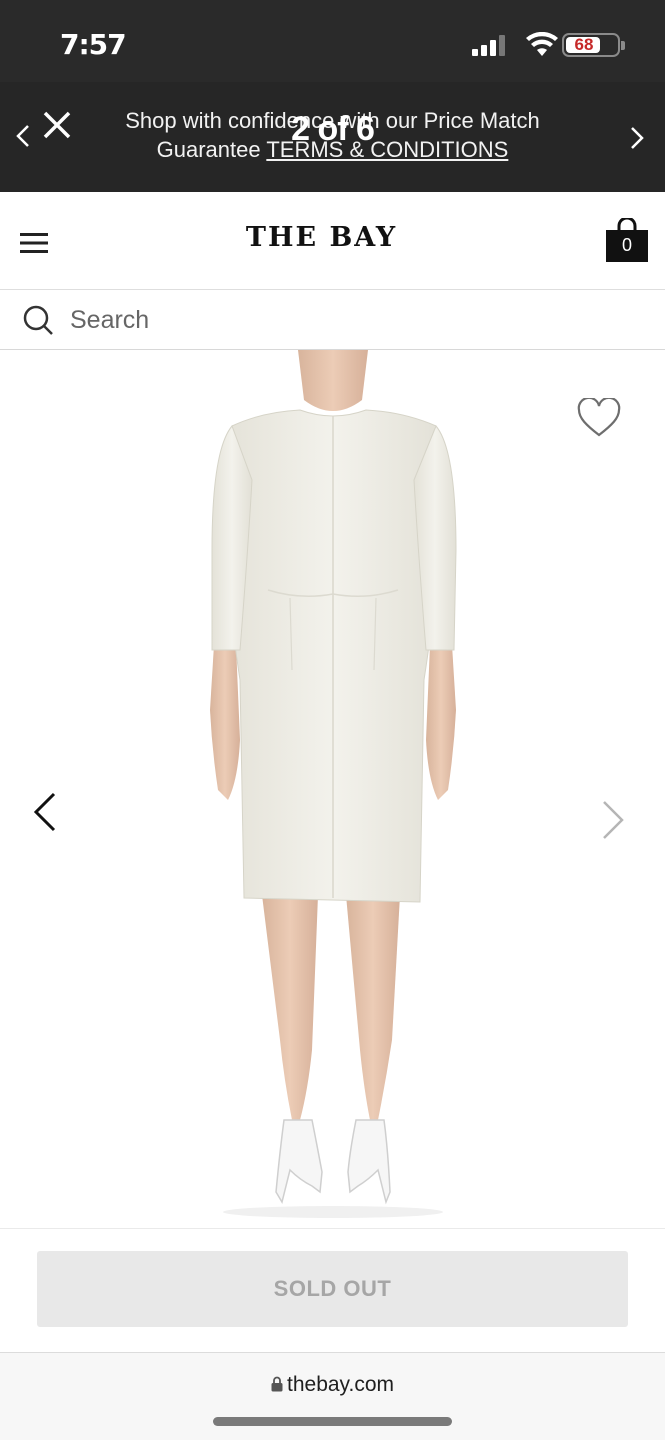 The image size is (665, 1440). Describe the element at coordinates (45, 812) in the screenshot. I see `gallery-prev-chevron-icon` at that location.